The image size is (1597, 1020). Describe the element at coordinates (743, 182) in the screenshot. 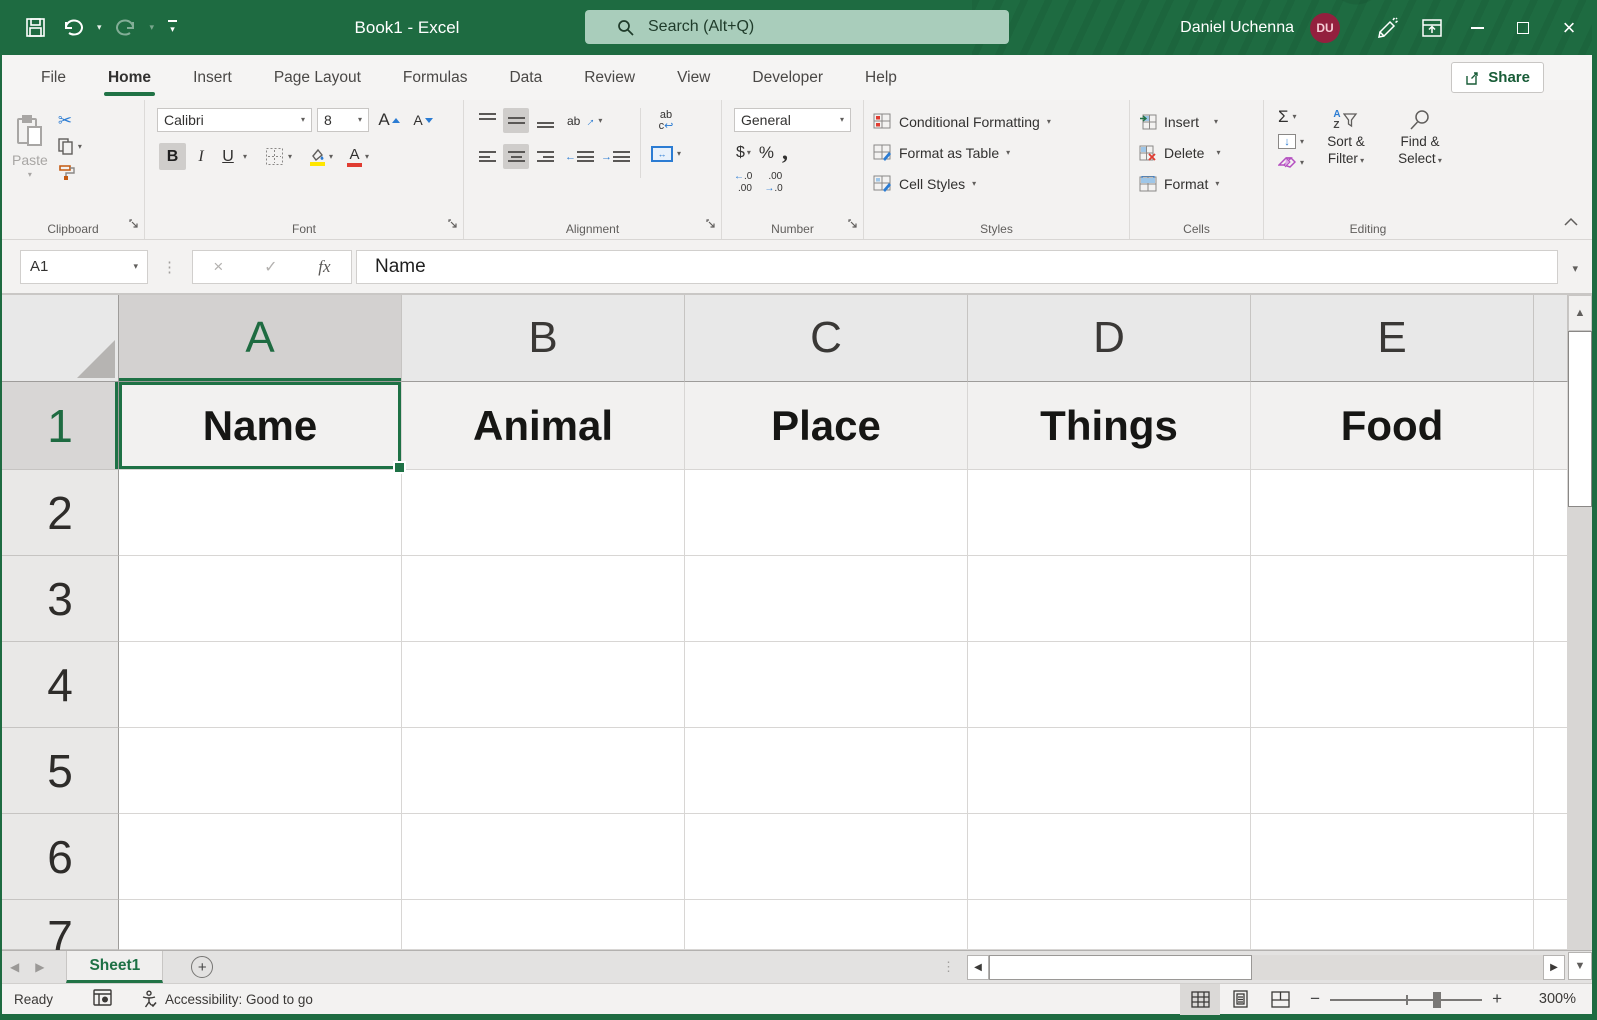

I see `increase-decimal-button: ←.0 .00` at that location.